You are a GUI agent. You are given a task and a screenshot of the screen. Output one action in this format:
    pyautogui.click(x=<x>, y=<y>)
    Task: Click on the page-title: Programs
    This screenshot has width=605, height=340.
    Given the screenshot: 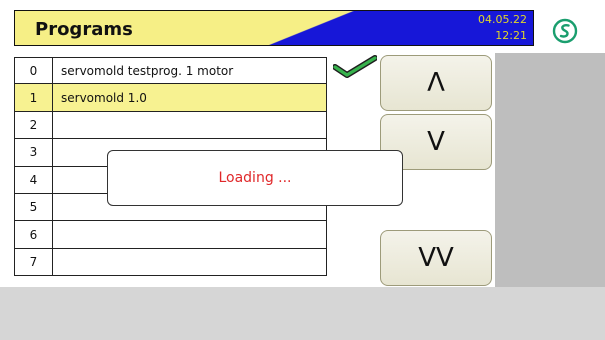 What is the action you would take?
    pyautogui.click(x=84, y=29)
    